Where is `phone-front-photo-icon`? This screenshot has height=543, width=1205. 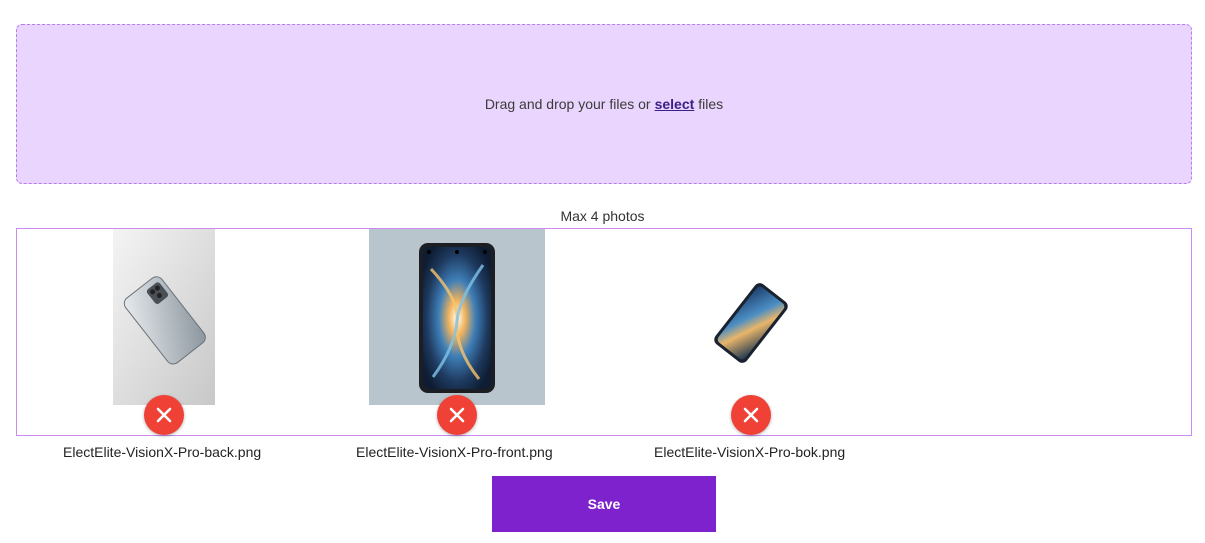 phone-front-photo-icon is located at coordinates (457, 317).